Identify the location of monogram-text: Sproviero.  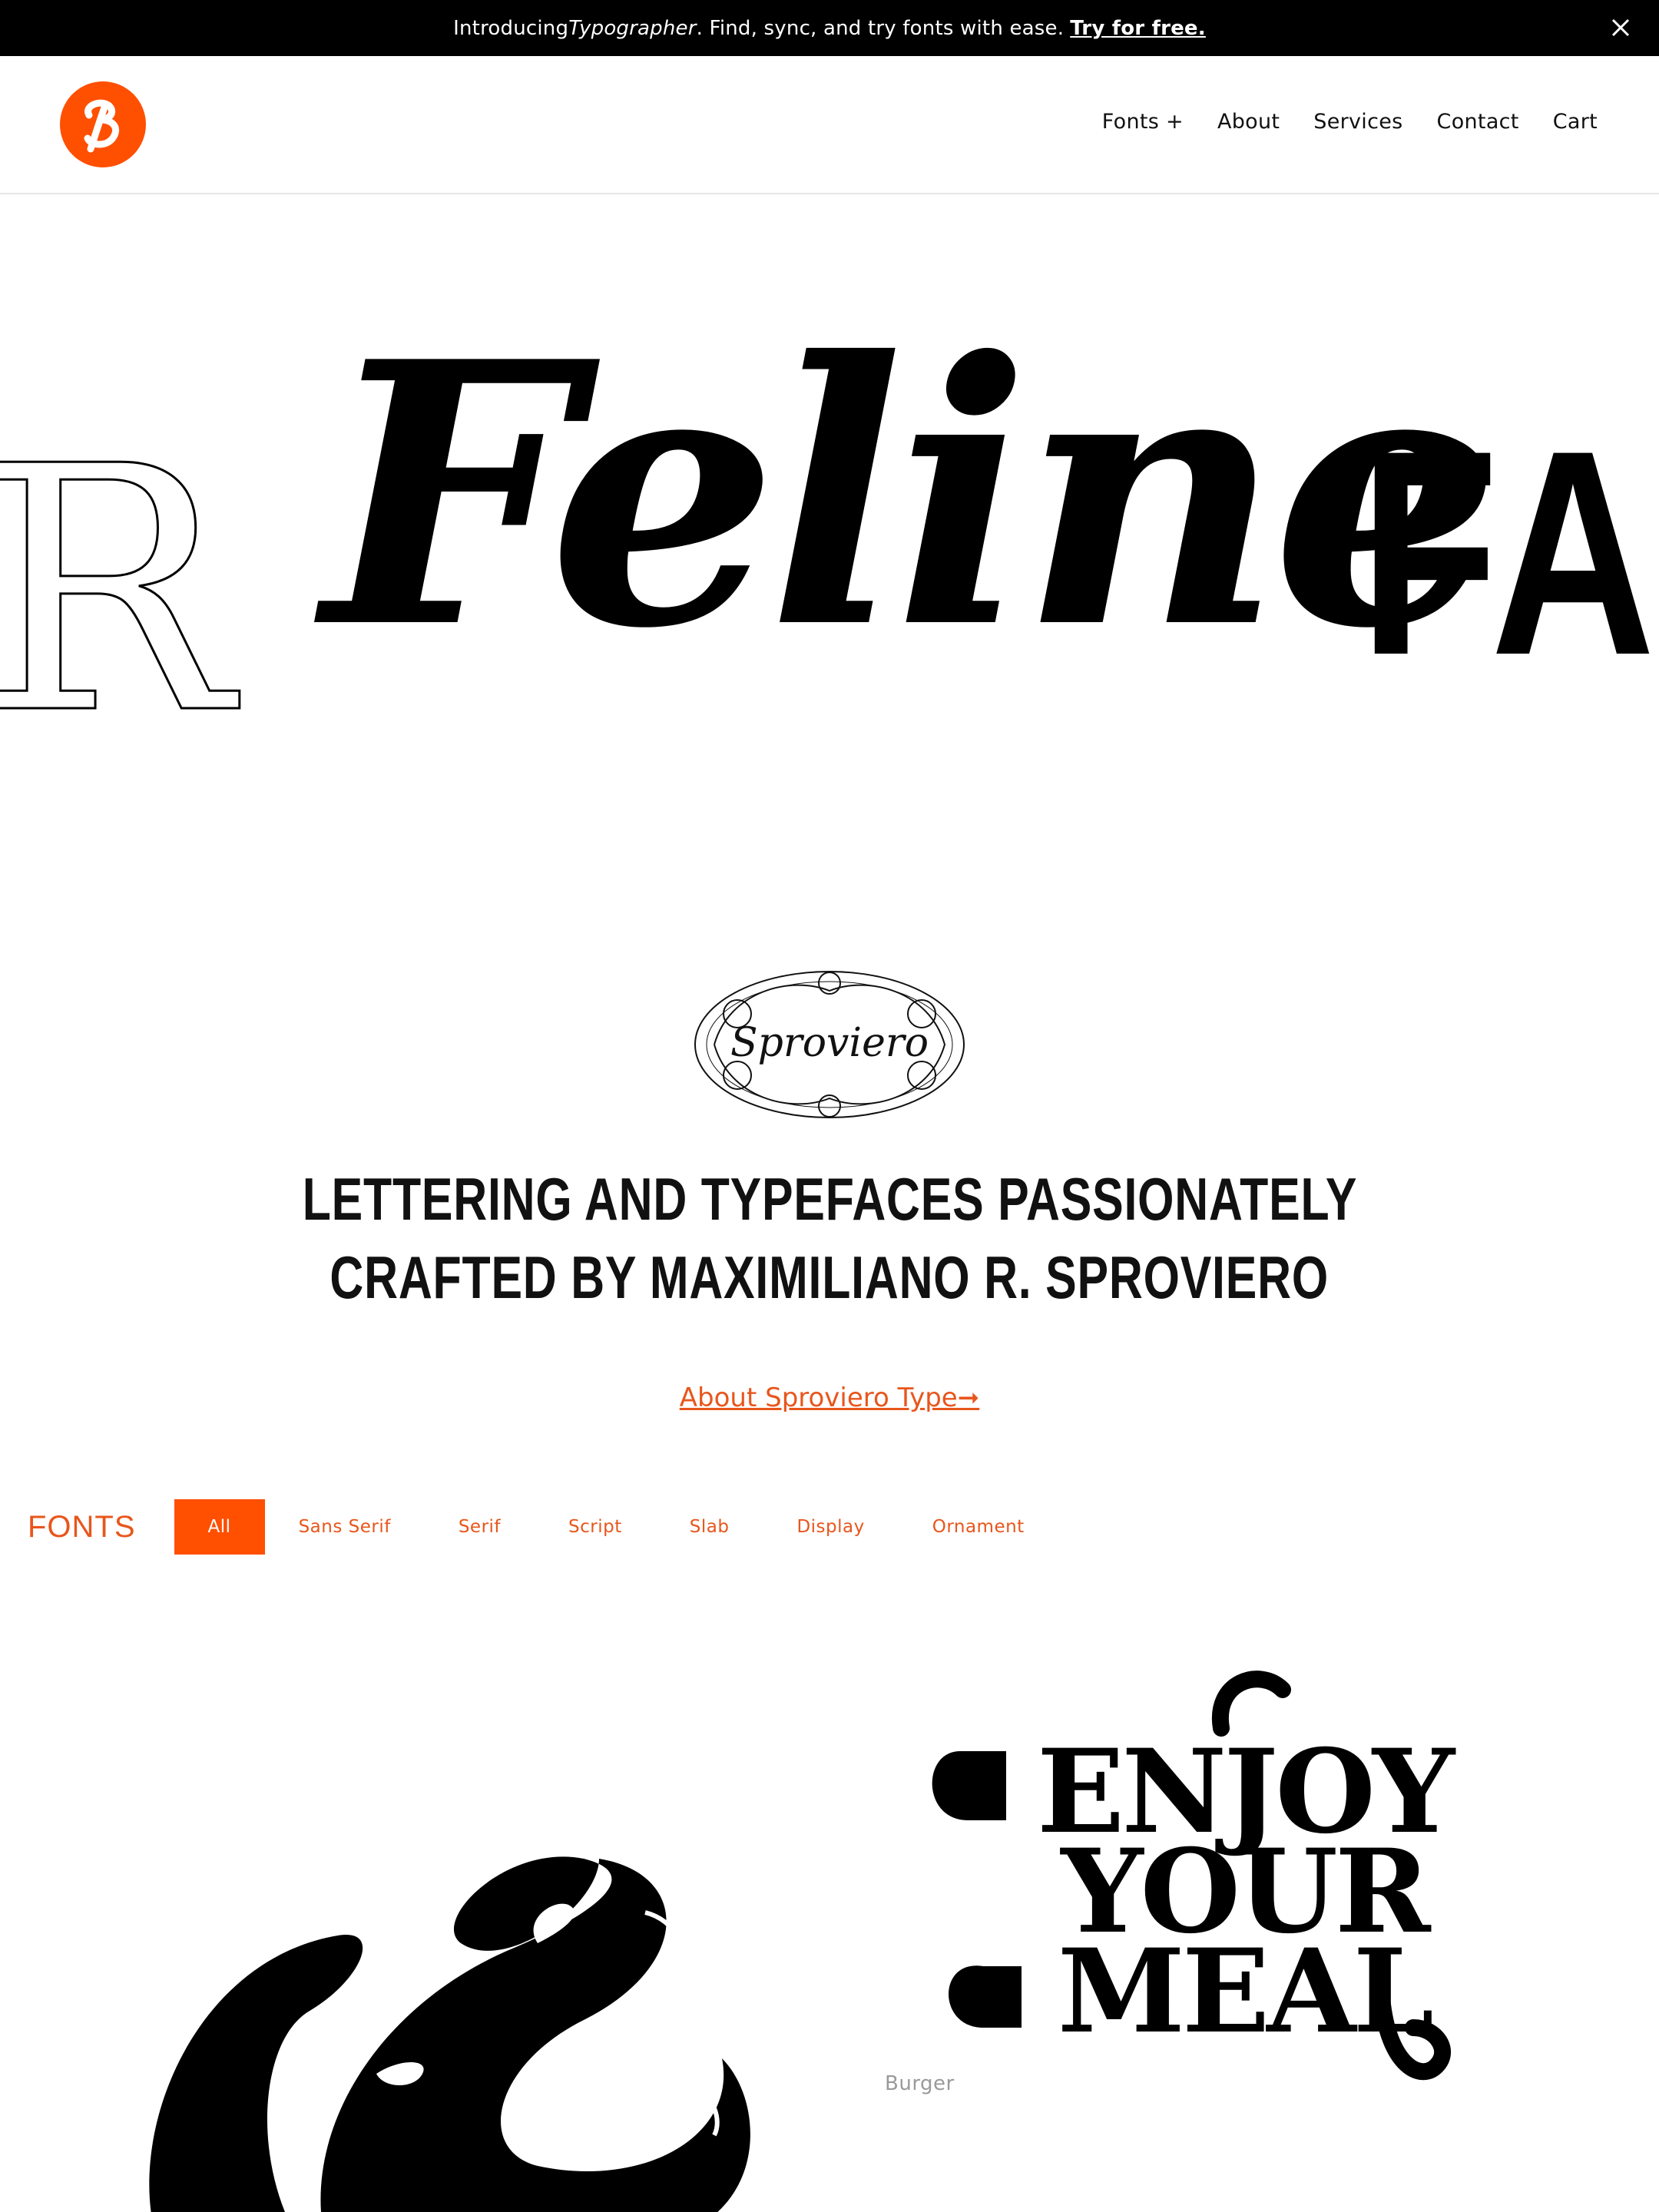
(829, 1043).